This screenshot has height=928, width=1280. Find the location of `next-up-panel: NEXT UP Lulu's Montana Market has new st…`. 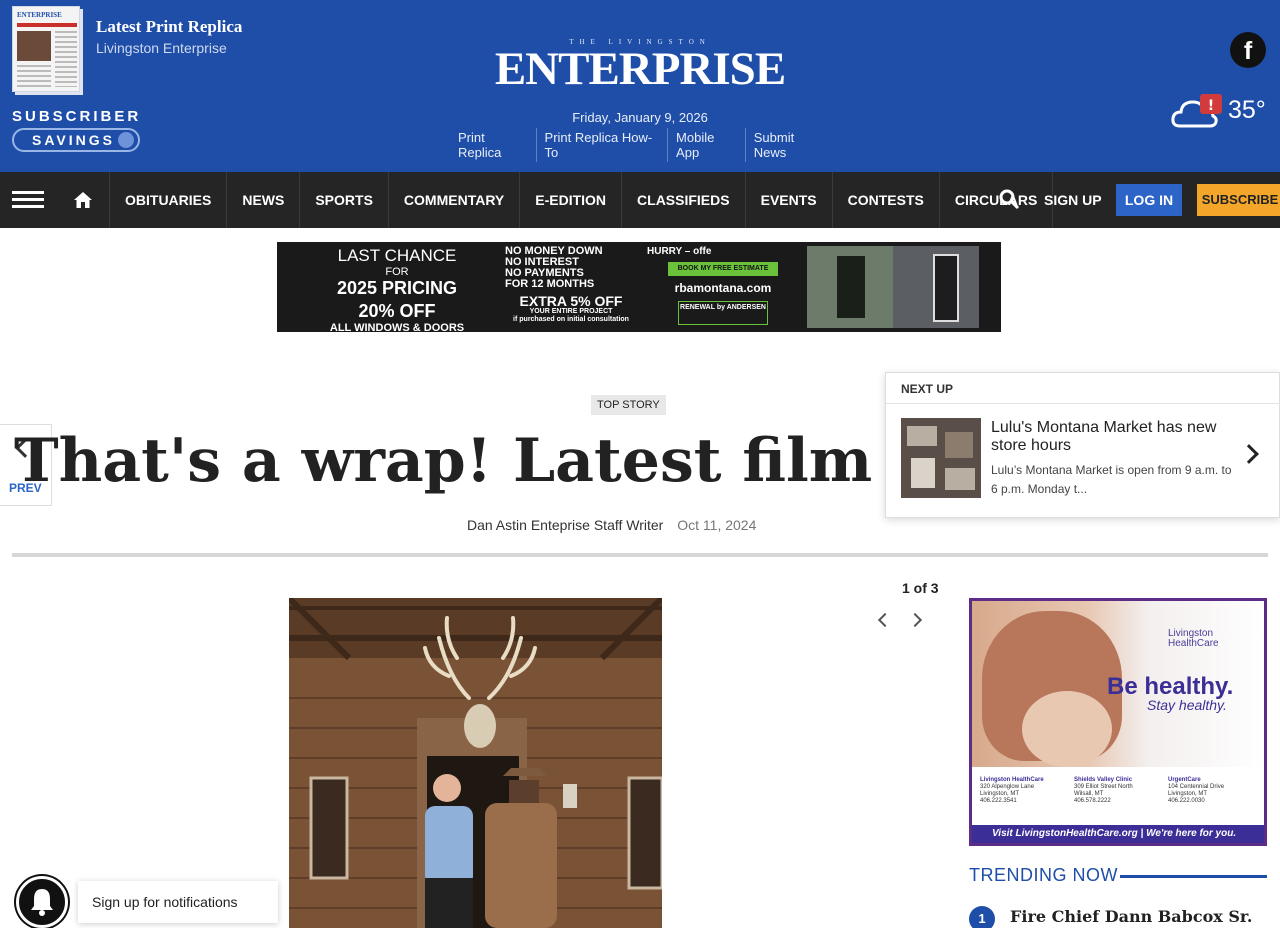

next-up-panel: NEXT UP Lulu's Montana Market has new st… is located at coordinates (1082, 445).